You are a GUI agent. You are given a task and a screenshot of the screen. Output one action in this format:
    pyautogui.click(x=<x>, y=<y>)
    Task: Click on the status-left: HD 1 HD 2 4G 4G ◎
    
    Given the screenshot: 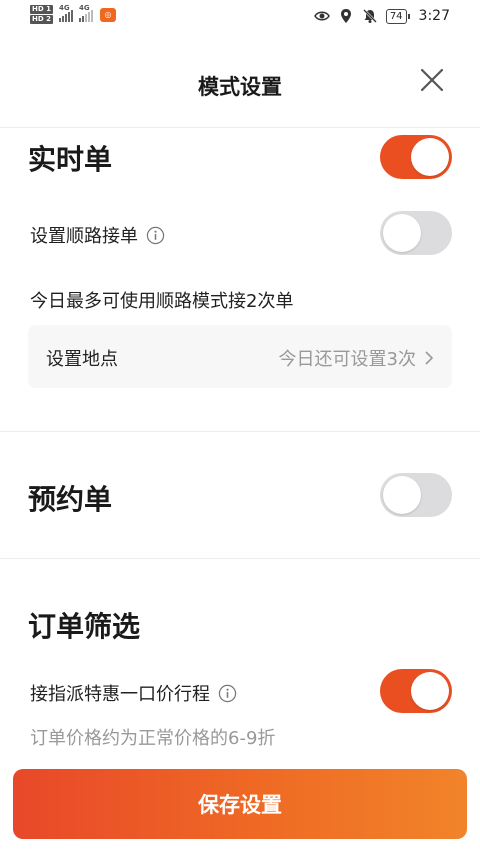 What is the action you would take?
    pyautogui.click(x=73, y=14)
    